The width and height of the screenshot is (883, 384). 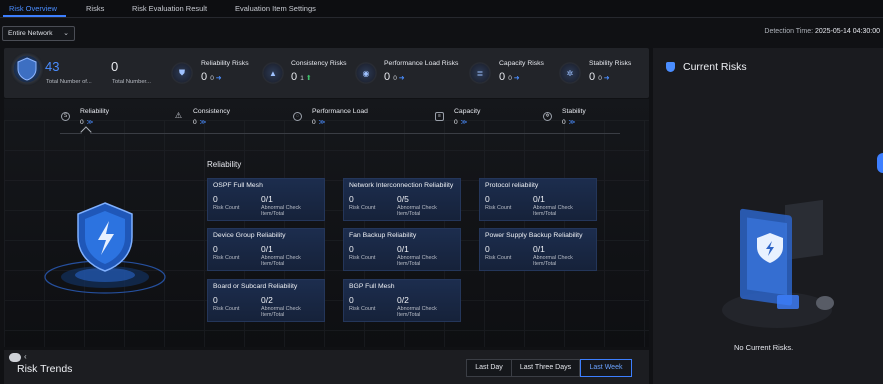 I want to click on total-objects-value: 43, so click(x=52, y=66).